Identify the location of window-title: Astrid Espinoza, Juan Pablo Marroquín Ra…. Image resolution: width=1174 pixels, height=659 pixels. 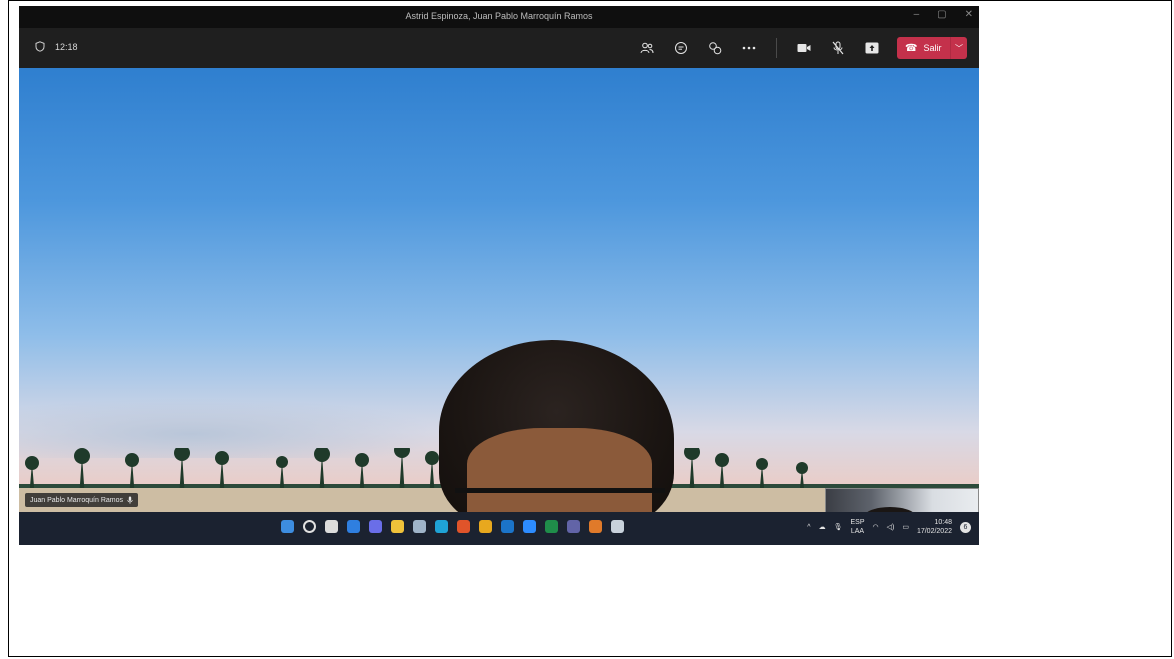
(499, 16).